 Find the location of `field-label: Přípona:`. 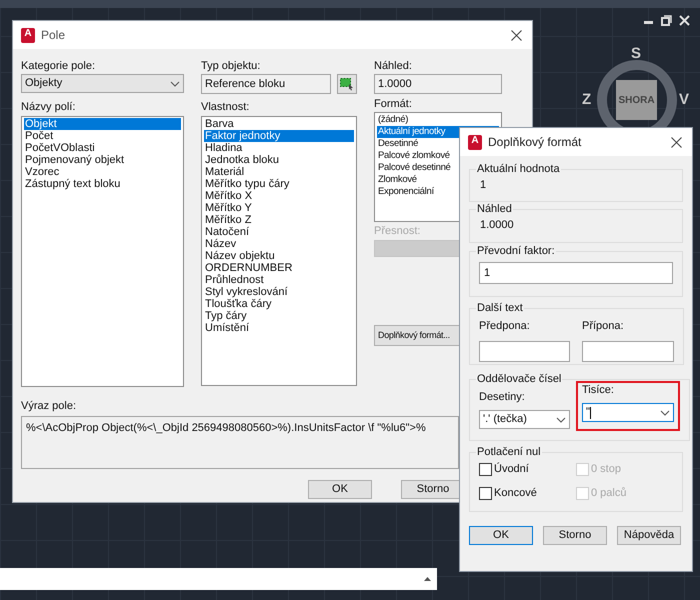

field-label: Přípona: is located at coordinates (603, 326).